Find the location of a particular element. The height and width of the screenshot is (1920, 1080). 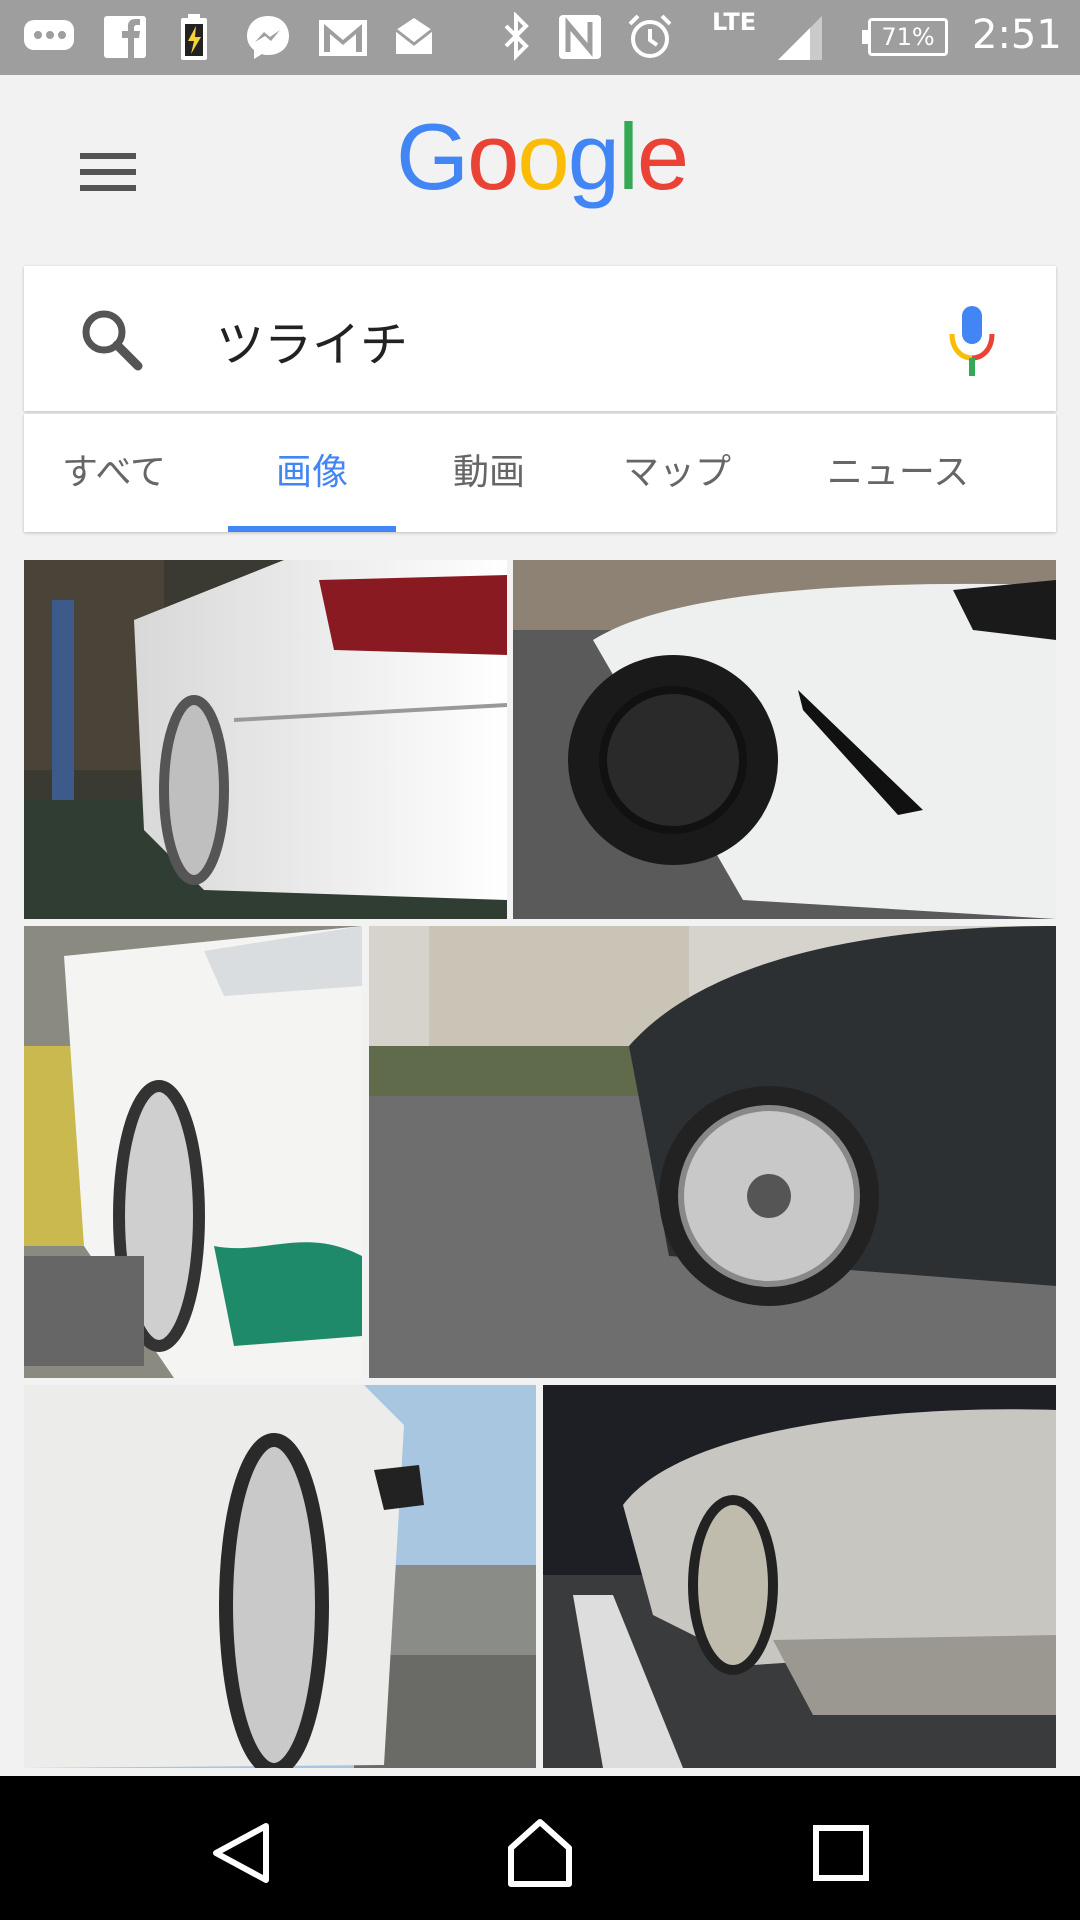

microphone-icon is located at coordinates (972, 342).